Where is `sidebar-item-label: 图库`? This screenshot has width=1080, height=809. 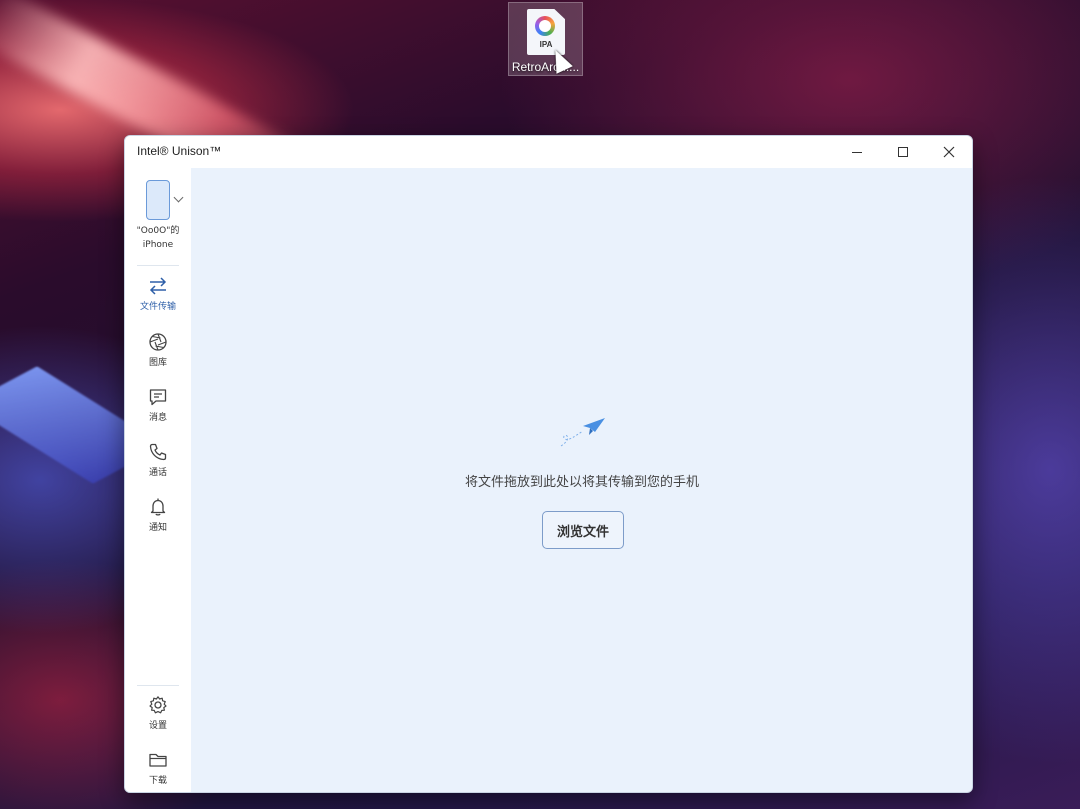
sidebar-item-label: 图库 is located at coordinates (157, 363).